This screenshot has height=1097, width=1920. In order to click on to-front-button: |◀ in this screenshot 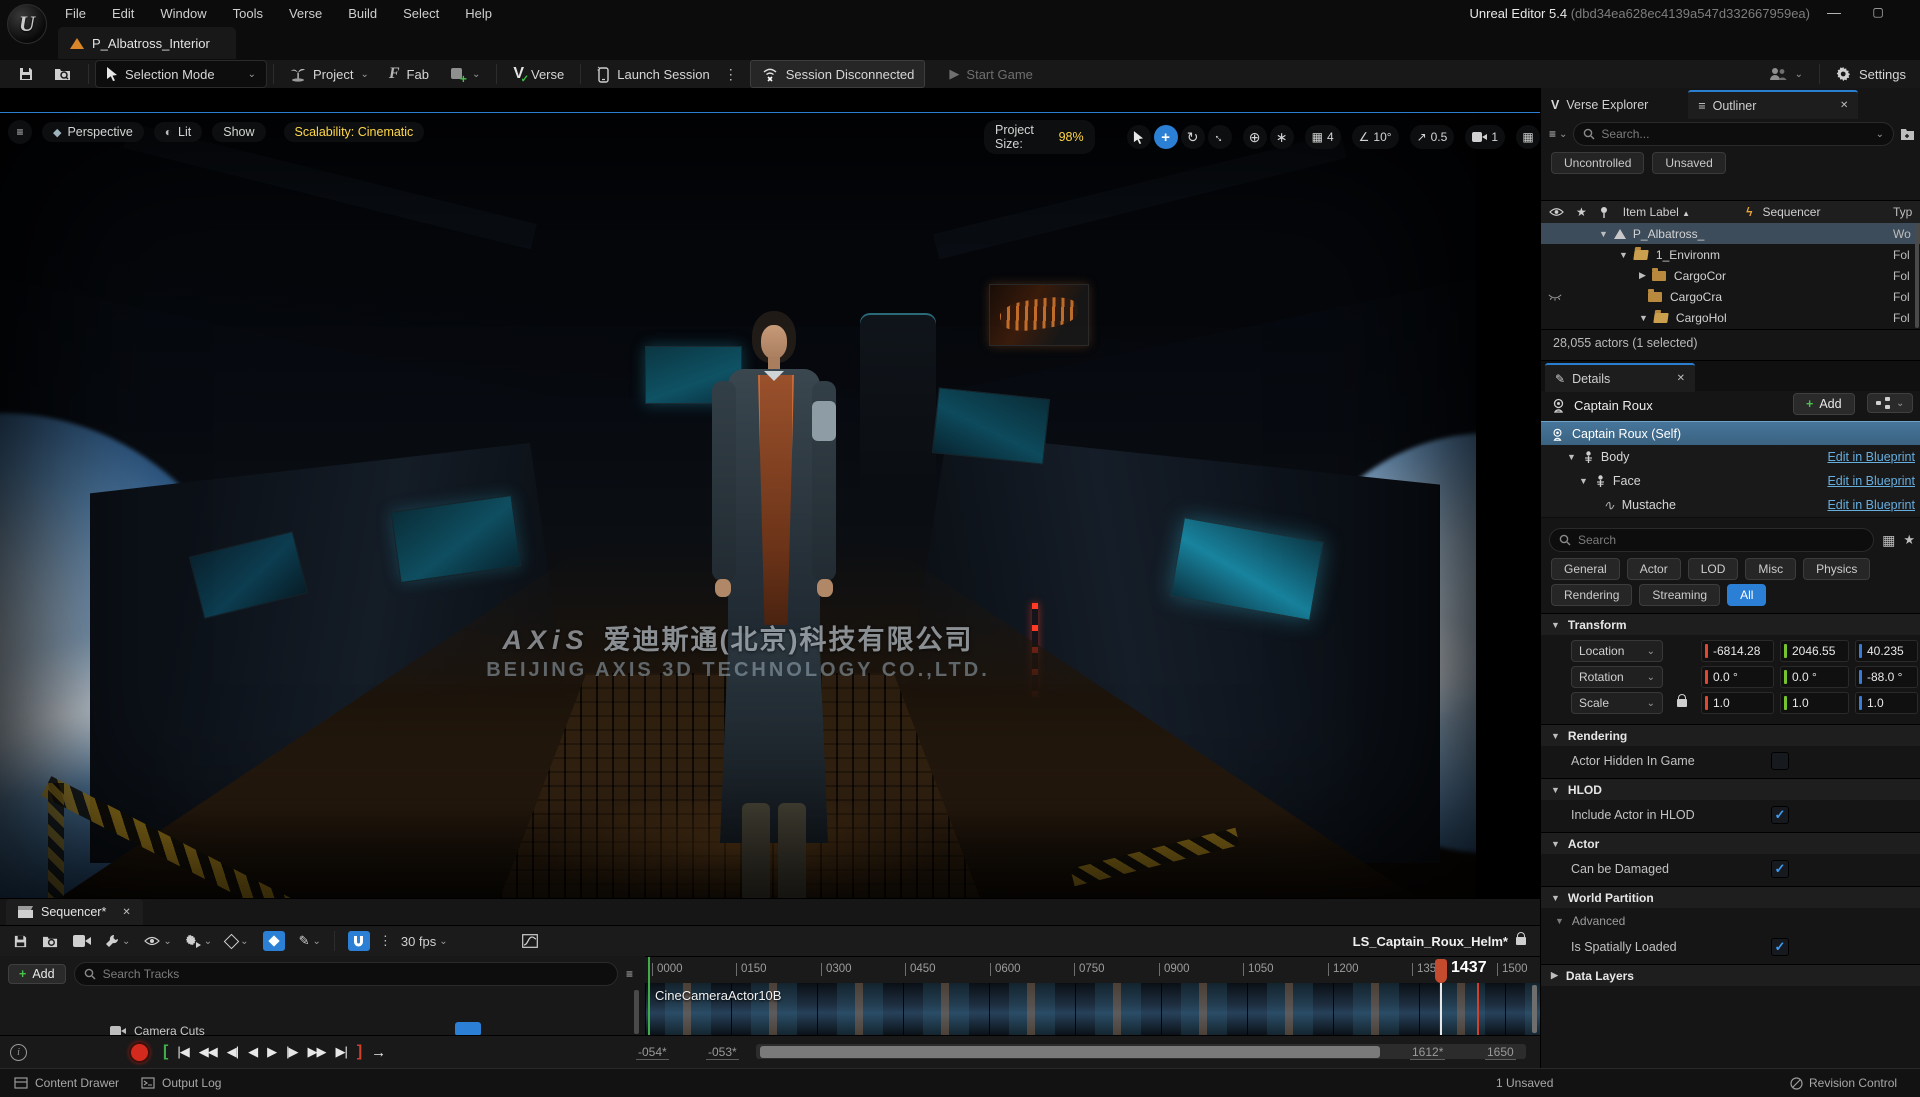, I will do `click(182, 1052)`.